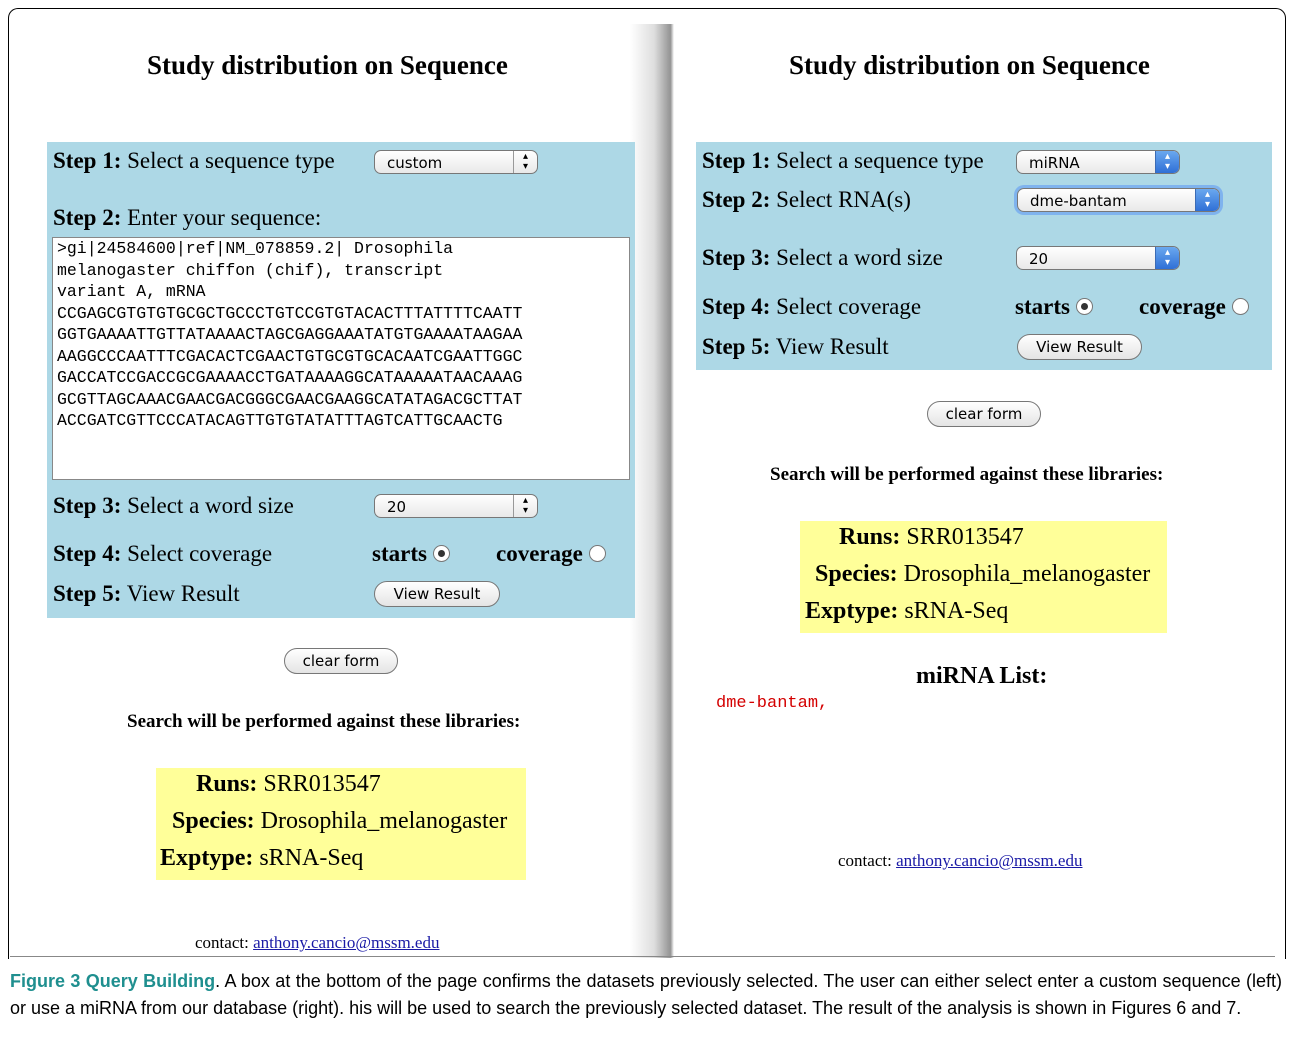 Image resolution: width=1290 pixels, height=1051 pixels. Describe the element at coordinates (1098, 162) in the screenshot. I see `sequence-type-select: miRNA ▴ ▾` at that location.